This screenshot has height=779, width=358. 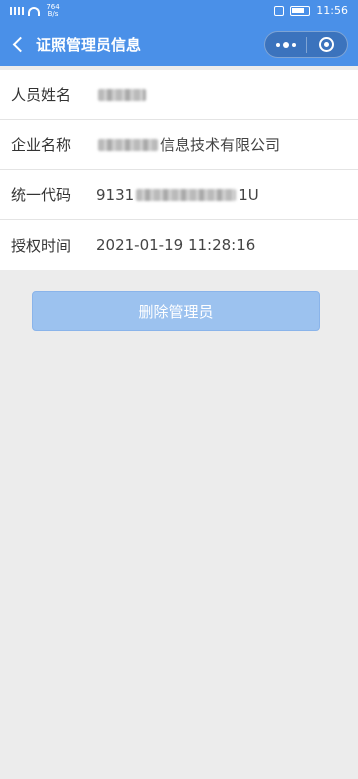 I want to click on target-icon, so click(x=327, y=44).